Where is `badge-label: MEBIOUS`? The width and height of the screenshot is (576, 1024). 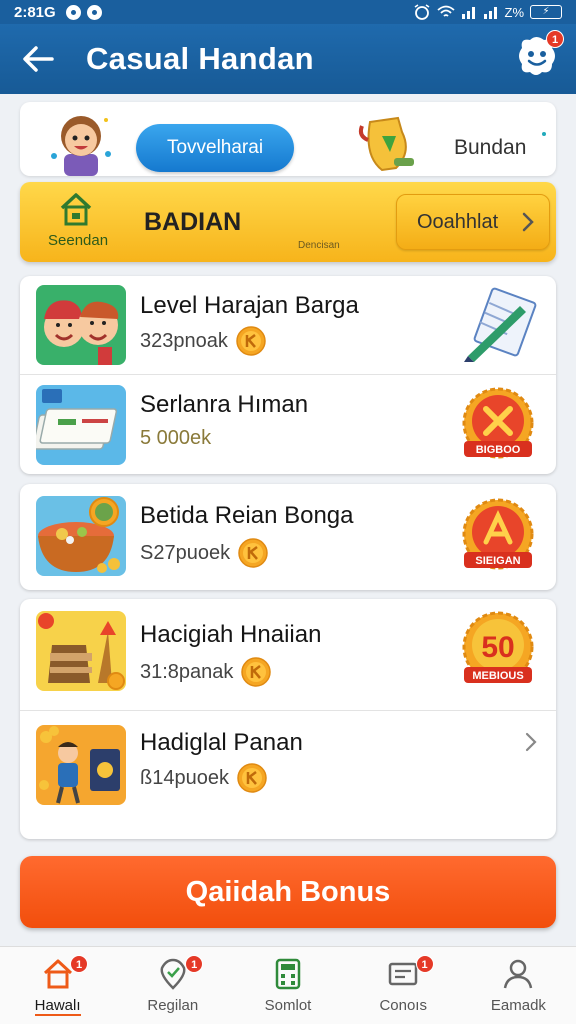 badge-label: MEBIOUS is located at coordinates (497, 676).